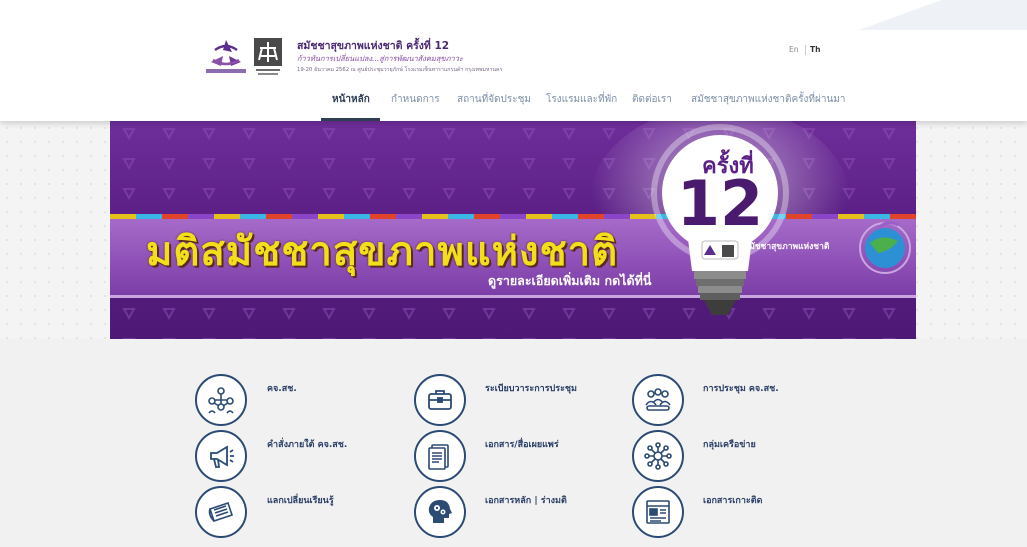 The image size is (1027, 547). I want to click on head-gears-icon, so click(440, 512).